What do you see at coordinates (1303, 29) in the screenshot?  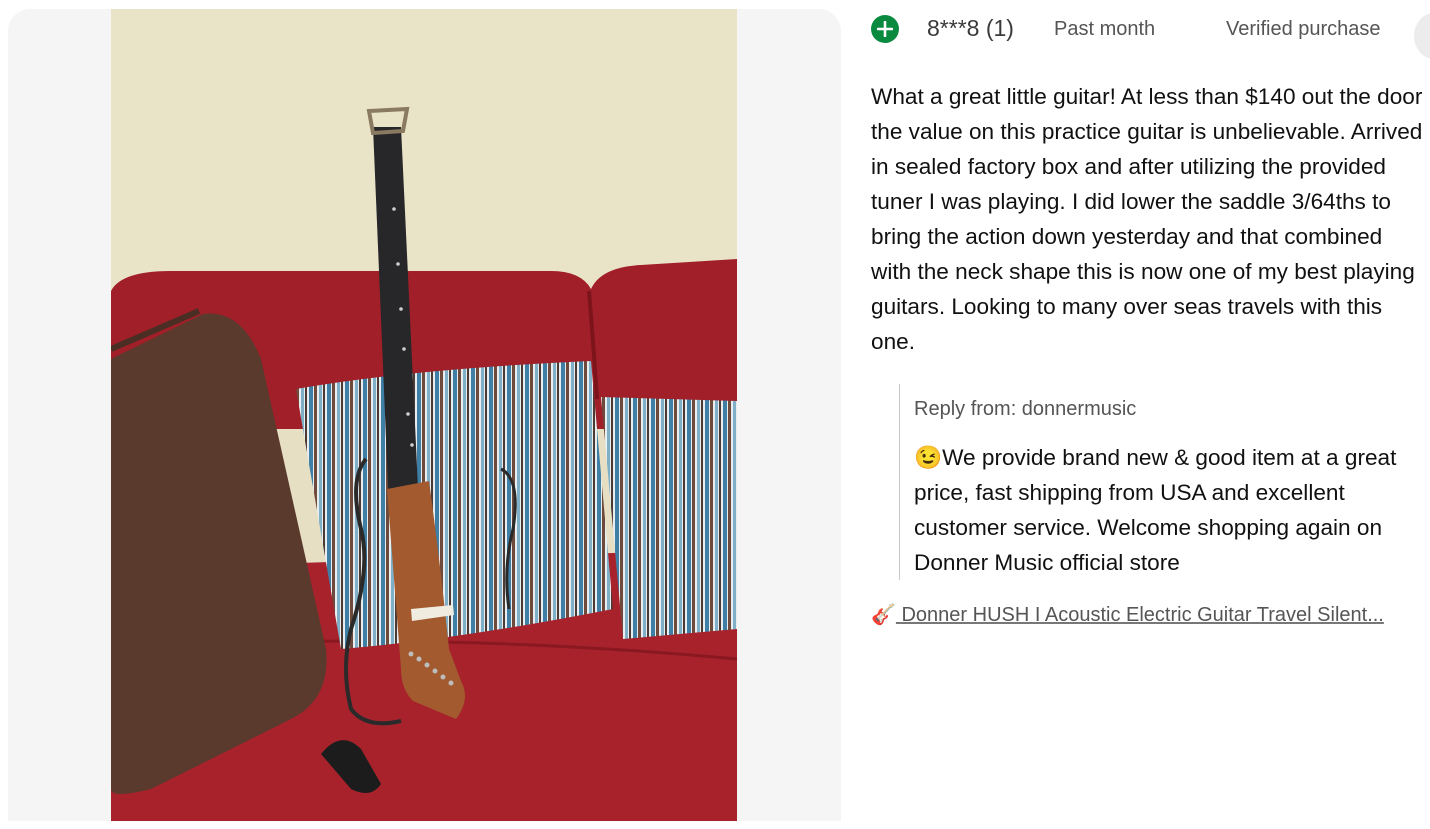 I see `verified-purchase-label: Verified purchase` at bounding box center [1303, 29].